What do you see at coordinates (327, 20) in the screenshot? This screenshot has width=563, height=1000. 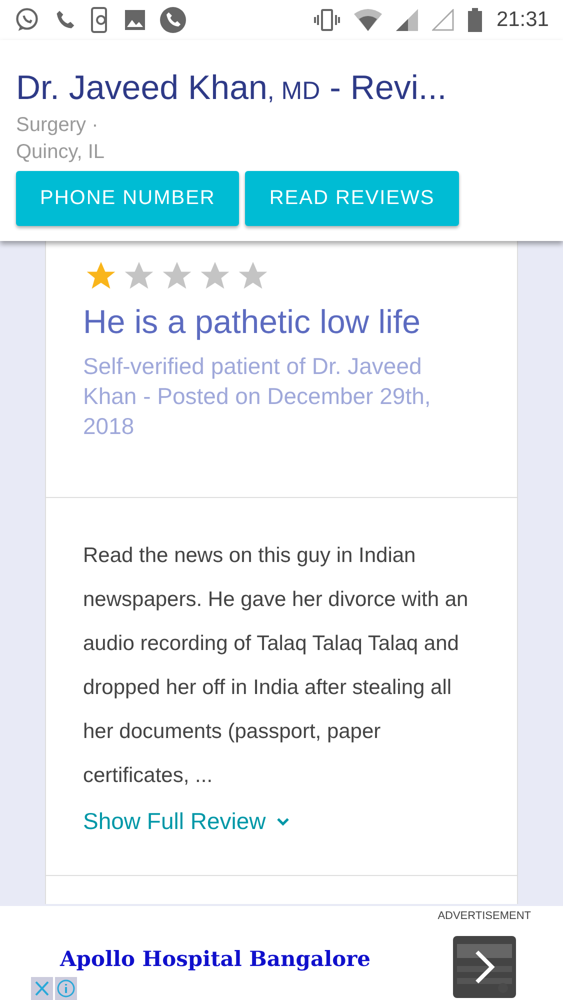 I see `vibrate-icon` at bounding box center [327, 20].